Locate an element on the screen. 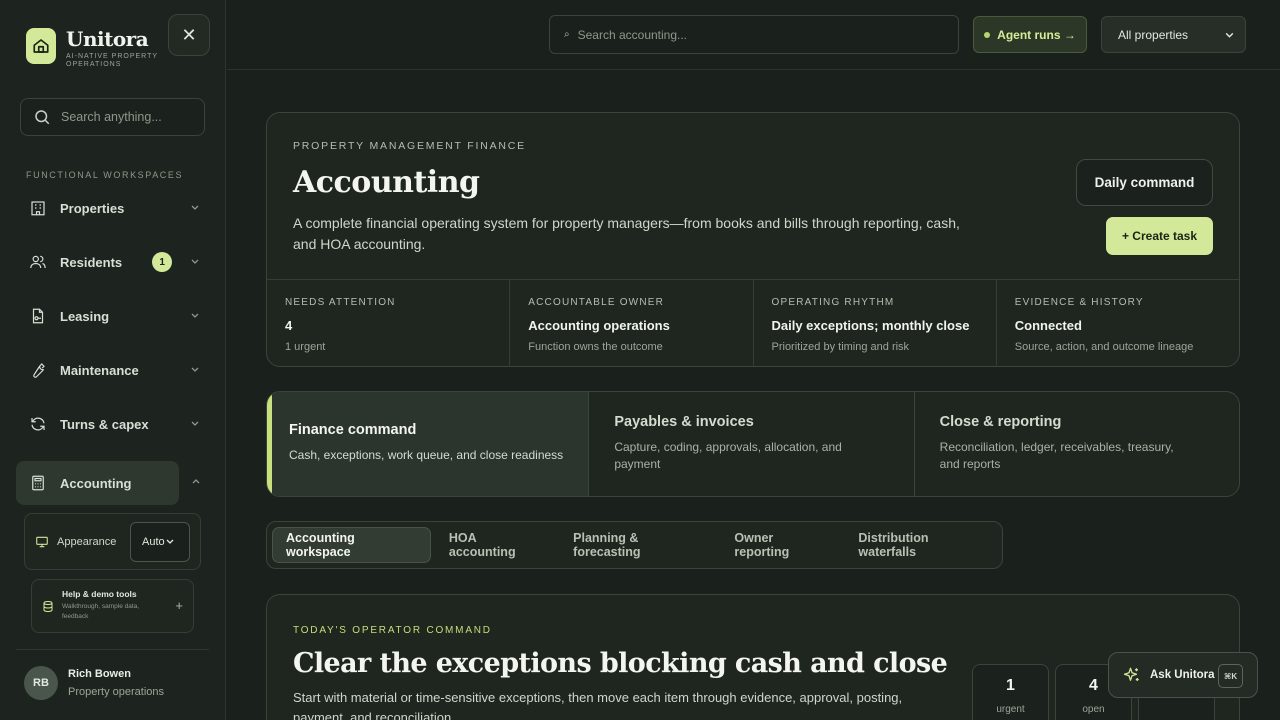 Image resolution: width=1280 pixels, height=720 pixels. calculator-icon is located at coordinates (38, 483).